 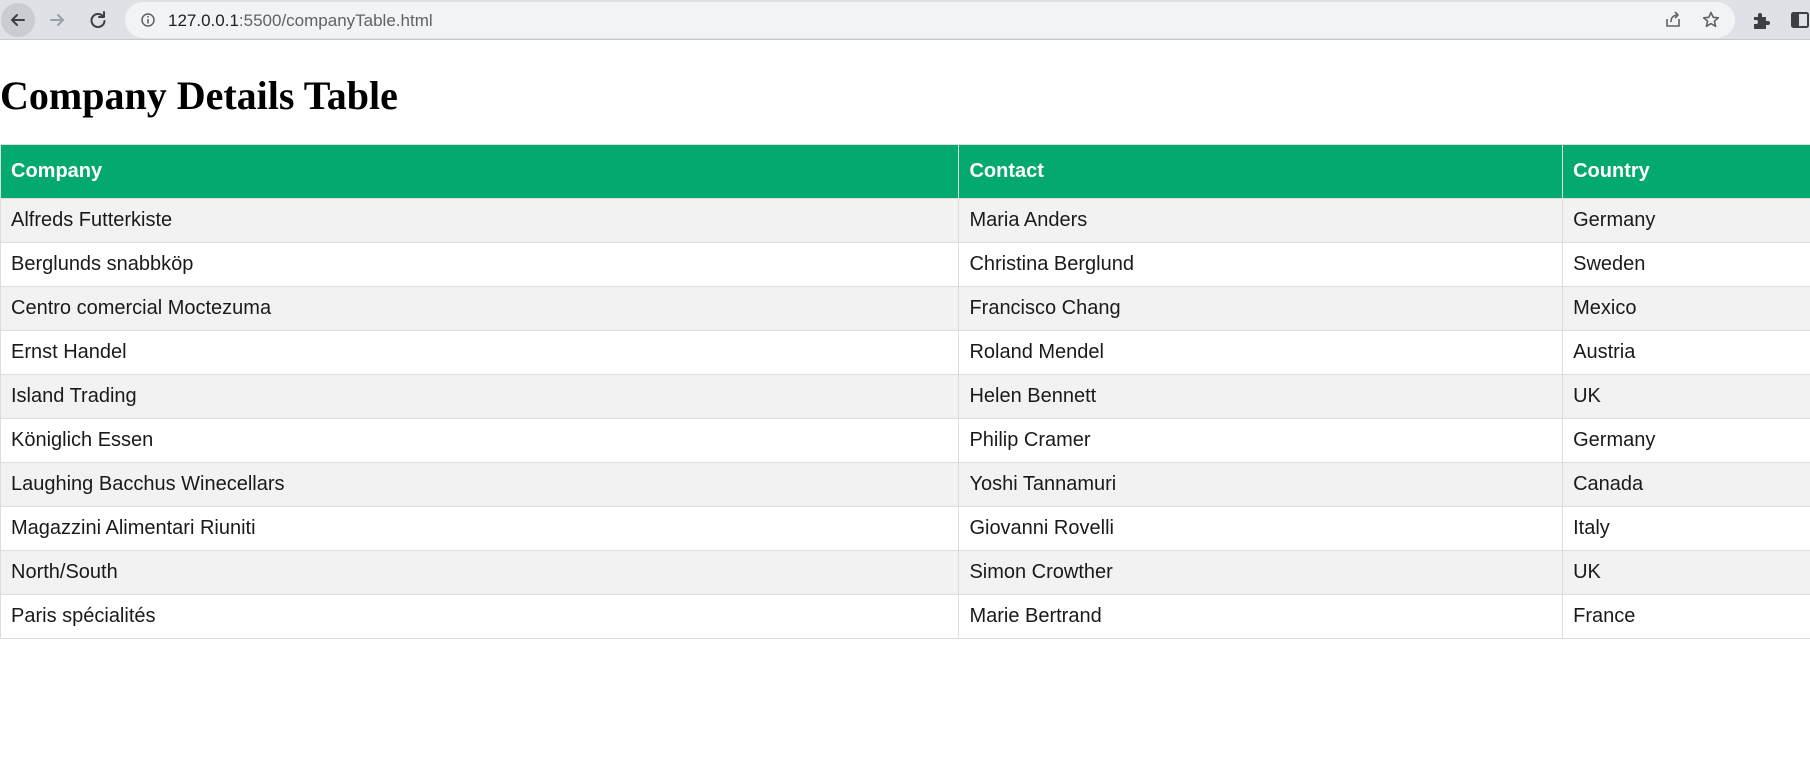 I want to click on table-row: Paris spécialités Marie Bertrand France, so click(x=905, y=616).